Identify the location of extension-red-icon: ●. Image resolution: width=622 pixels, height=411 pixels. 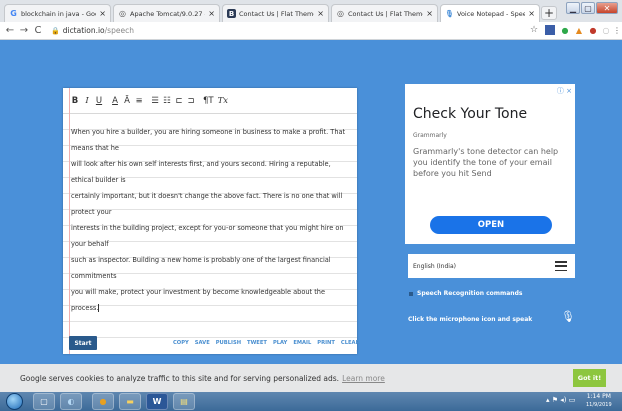
(593, 30).